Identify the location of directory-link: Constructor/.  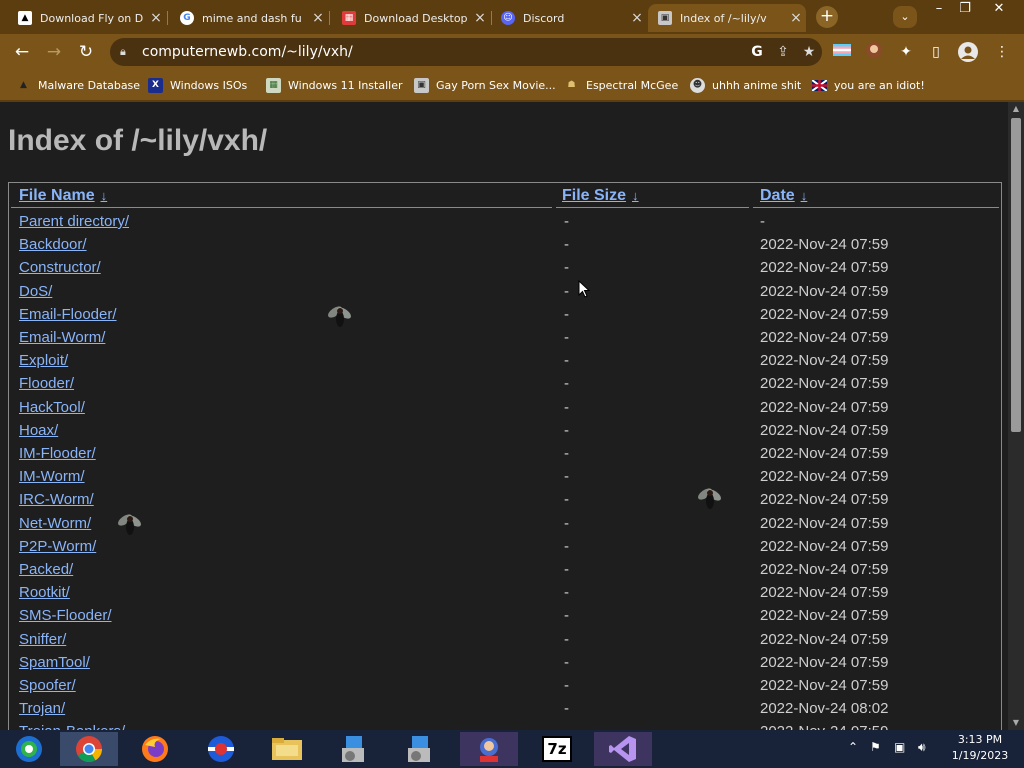
(60, 267).